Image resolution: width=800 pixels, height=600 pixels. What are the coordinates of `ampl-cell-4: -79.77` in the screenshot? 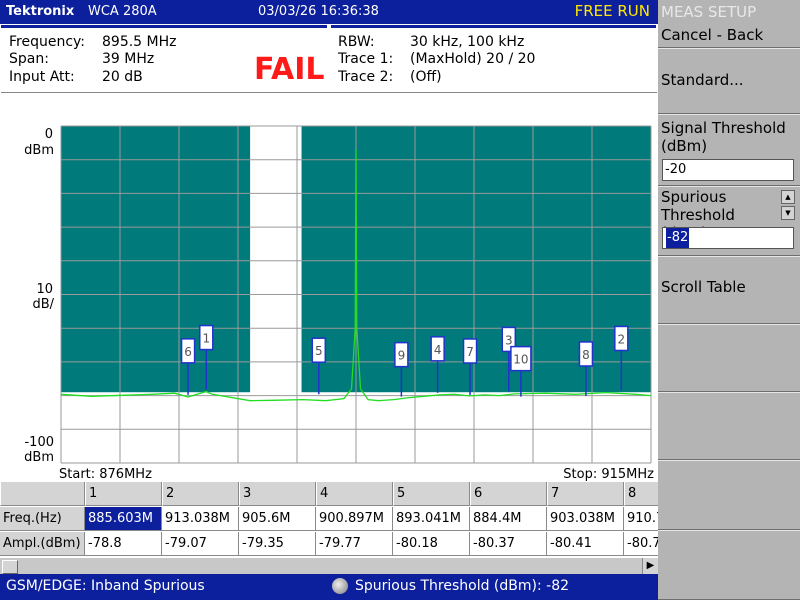 It's located at (354, 544).